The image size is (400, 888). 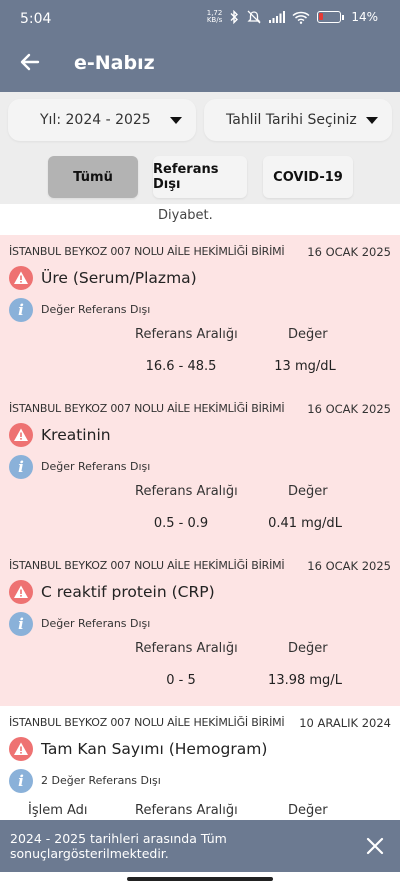 What do you see at coordinates (101, 780) in the screenshot?
I see `reference-note: 2 Değer Referans Dışı` at bounding box center [101, 780].